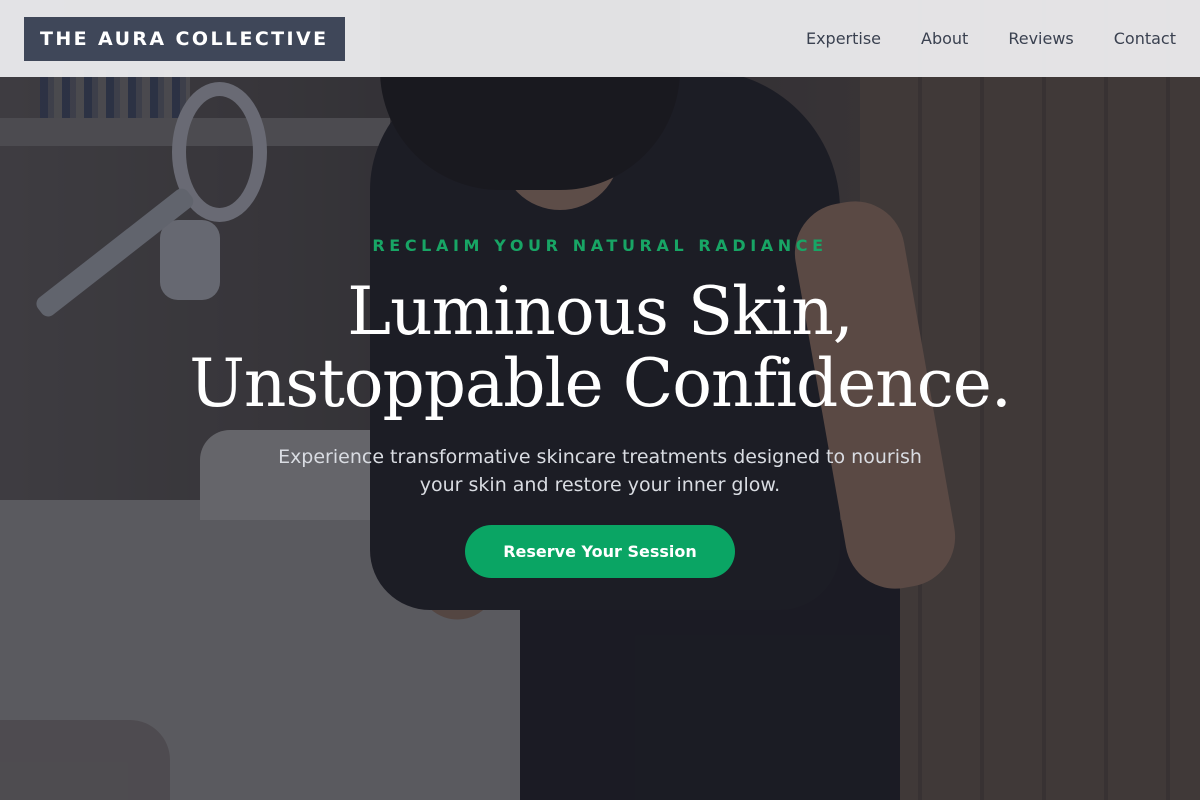 The image size is (1200, 800). I want to click on hero-headline-line-2: Unstoppable Confidence., so click(600, 383).